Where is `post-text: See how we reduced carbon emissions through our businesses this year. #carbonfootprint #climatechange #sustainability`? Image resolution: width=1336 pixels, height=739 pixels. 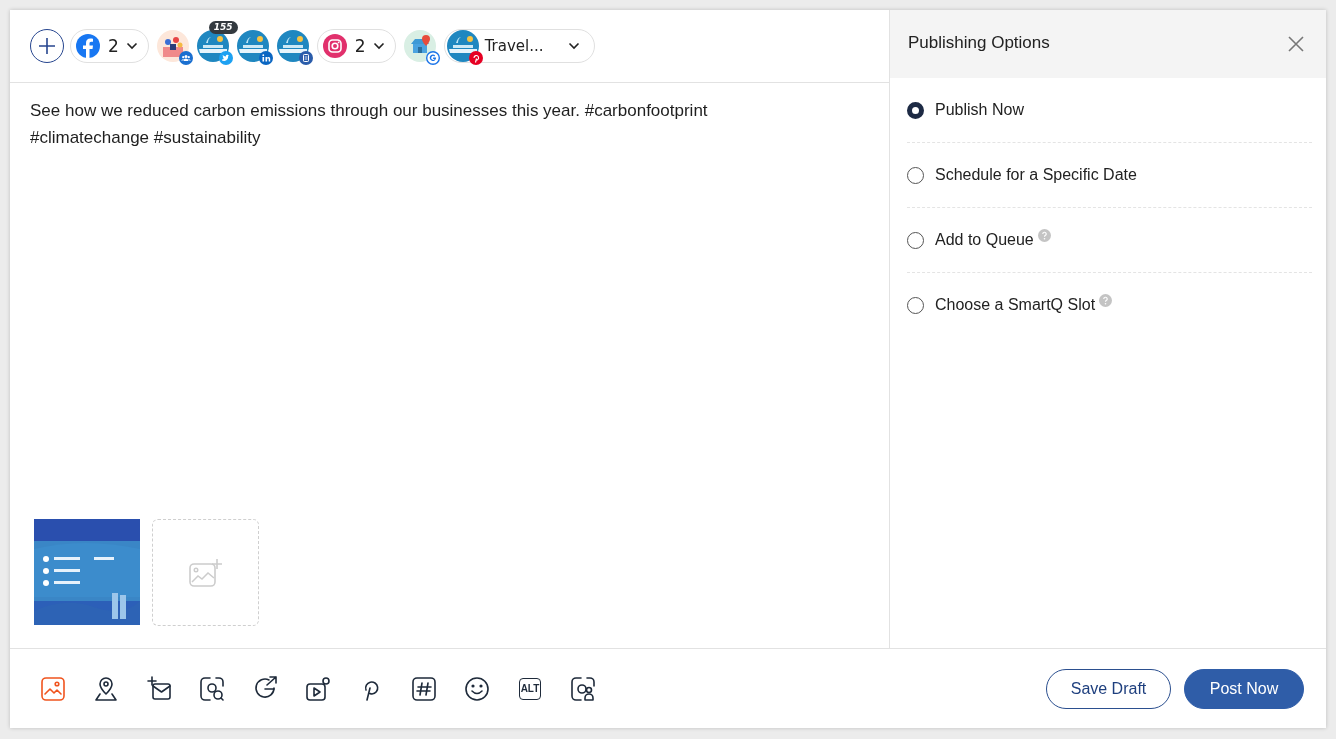
post-text: See how we reduced carbon emissions through our businesses this year. #carbonfootprint #climatechange #sustainability is located at coordinates (410, 124).